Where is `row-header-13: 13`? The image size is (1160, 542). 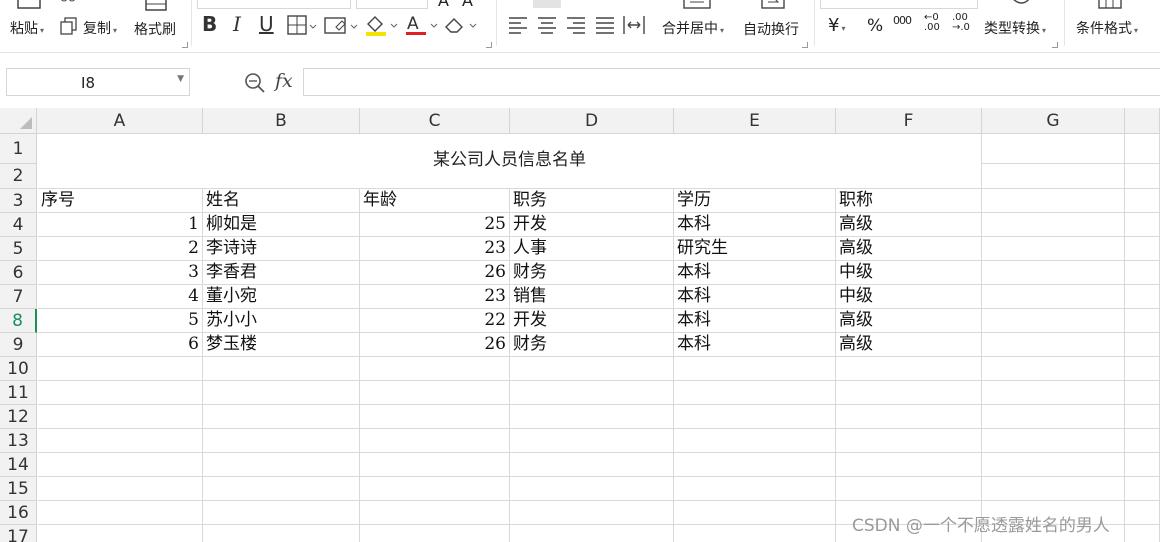
row-header-13: 13 is located at coordinates (18, 441).